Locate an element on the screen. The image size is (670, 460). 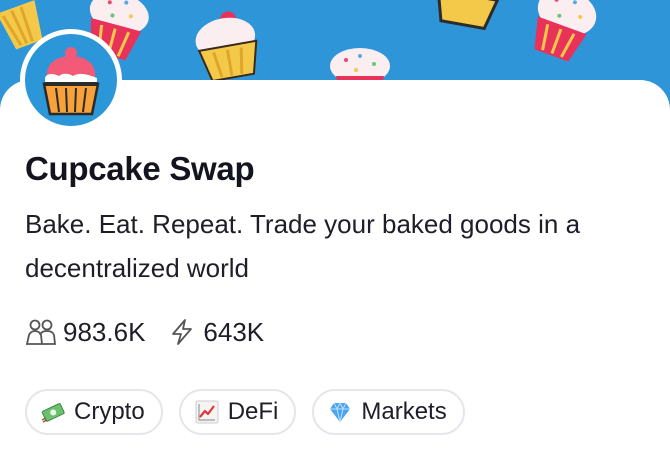
members-stat: 983.6K is located at coordinates (85, 332).